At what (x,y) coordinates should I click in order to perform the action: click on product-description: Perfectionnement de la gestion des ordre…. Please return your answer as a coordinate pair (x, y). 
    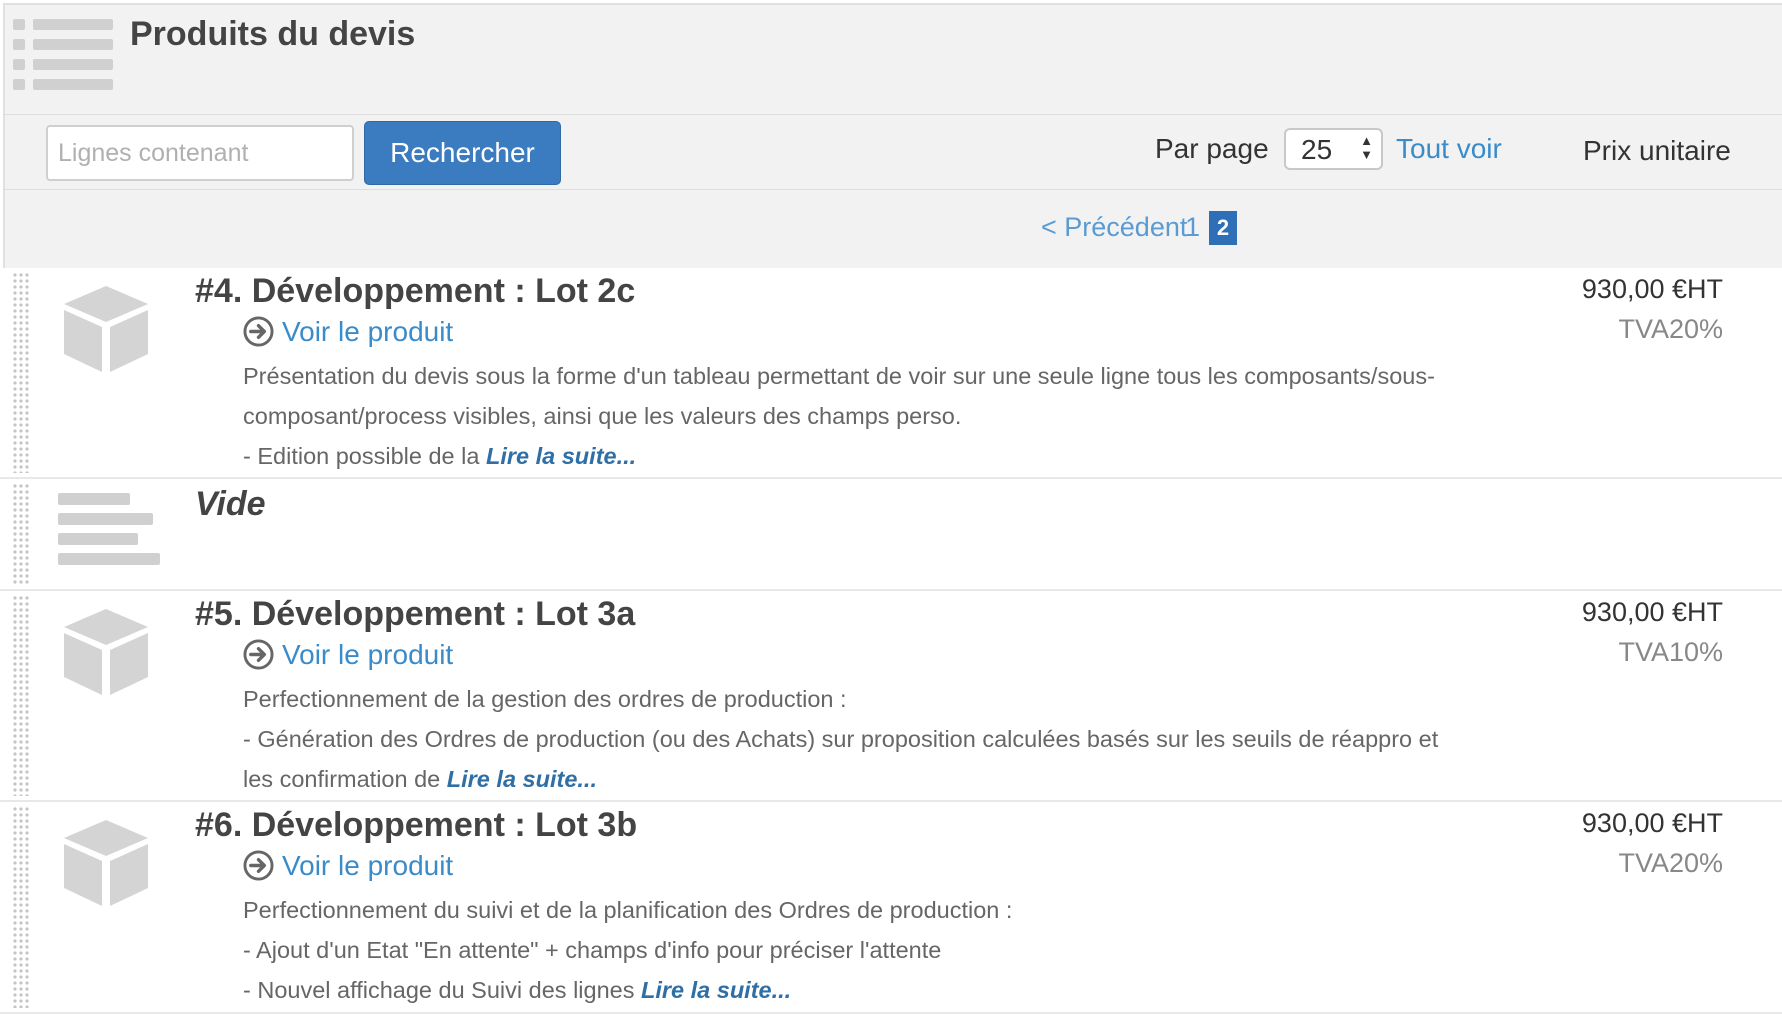
    Looking at the image, I should click on (873, 739).